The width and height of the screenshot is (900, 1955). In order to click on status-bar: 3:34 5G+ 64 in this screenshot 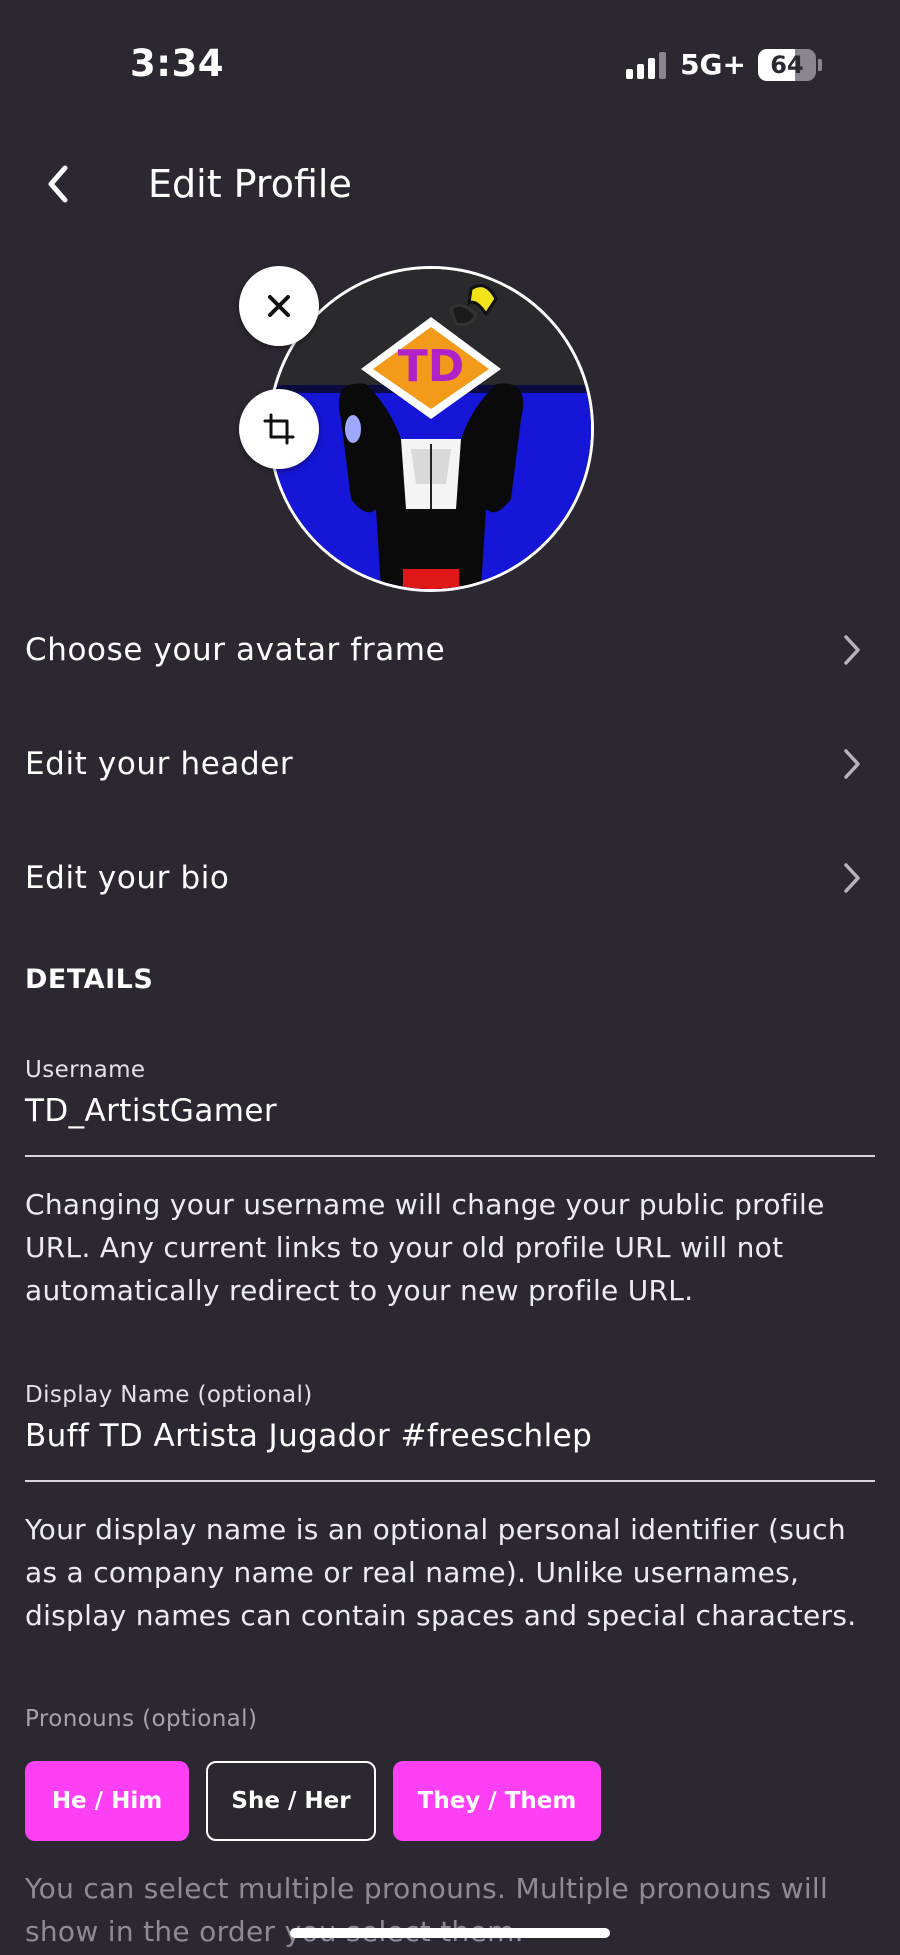, I will do `click(450, 65)`.